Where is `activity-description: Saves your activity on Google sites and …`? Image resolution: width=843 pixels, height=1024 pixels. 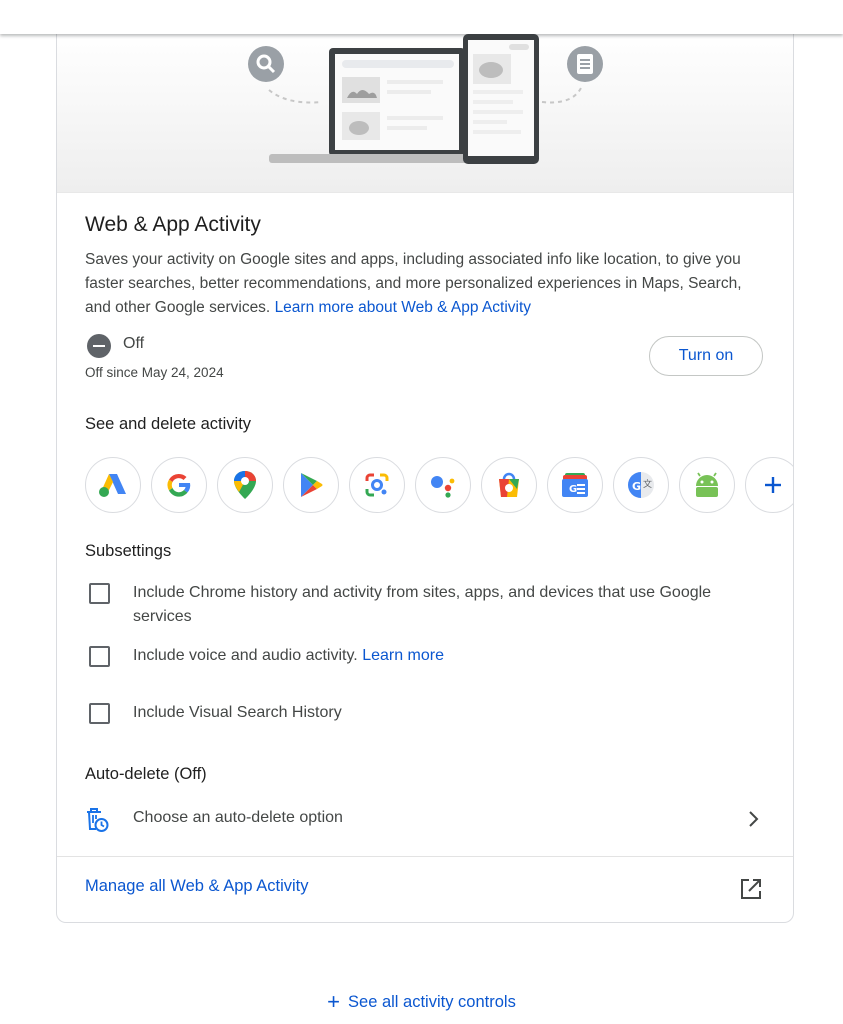 activity-description: Saves your activity on Google sites and … is located at coordinates (425, 284).